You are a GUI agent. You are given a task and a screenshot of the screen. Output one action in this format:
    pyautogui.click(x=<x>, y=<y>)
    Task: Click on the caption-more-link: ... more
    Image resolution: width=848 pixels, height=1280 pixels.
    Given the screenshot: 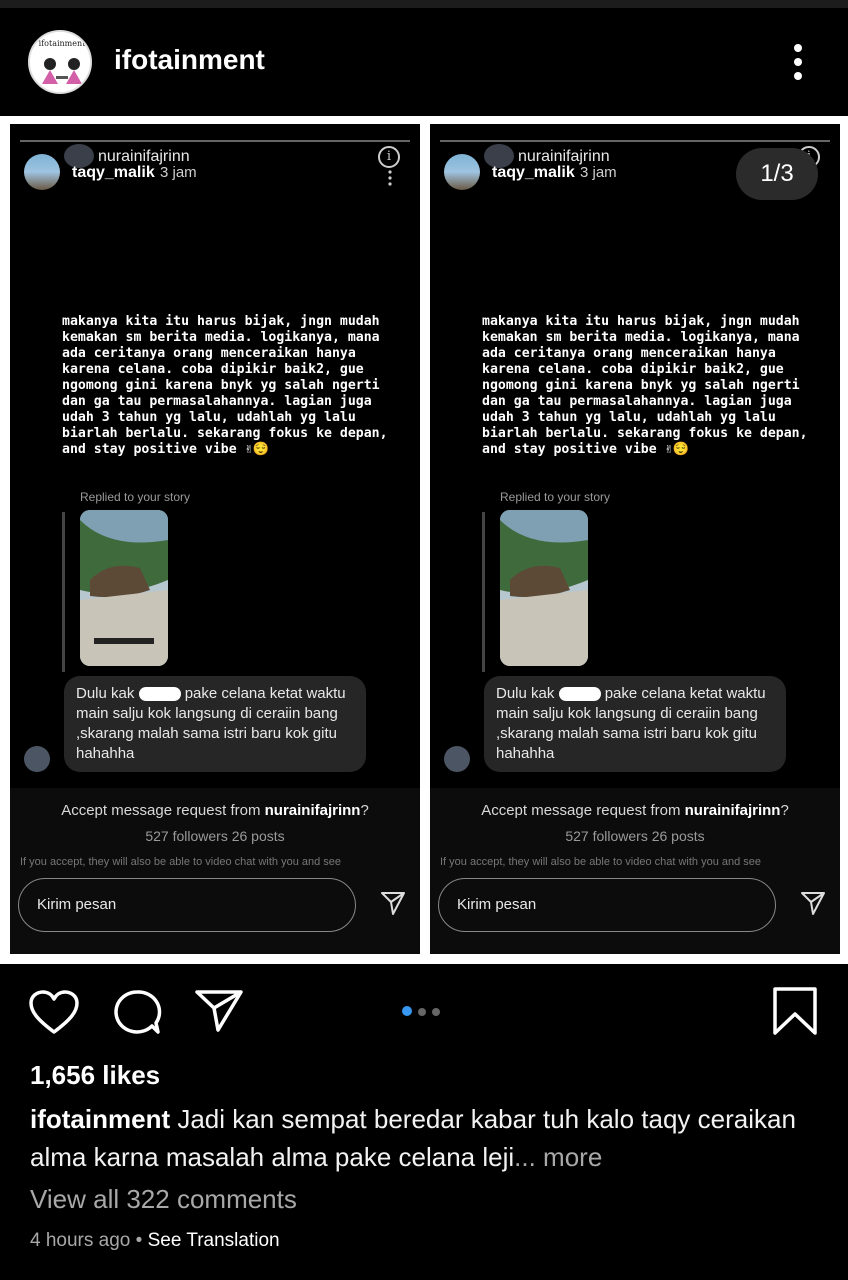 What is the action you would take?
    pyautogui.click(x=558, y=1157)
    